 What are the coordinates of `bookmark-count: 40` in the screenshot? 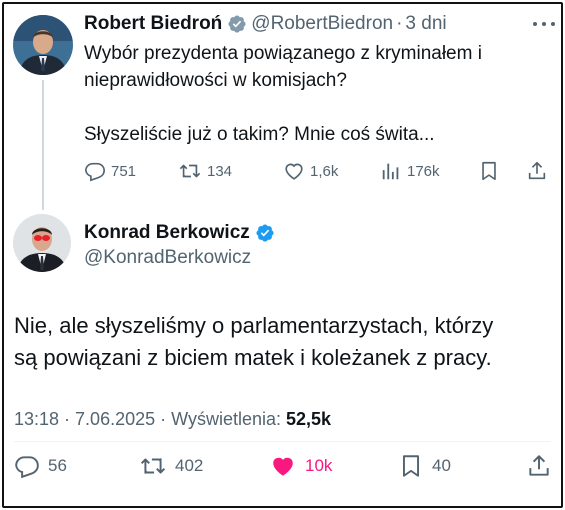 It's located at (441, 465).